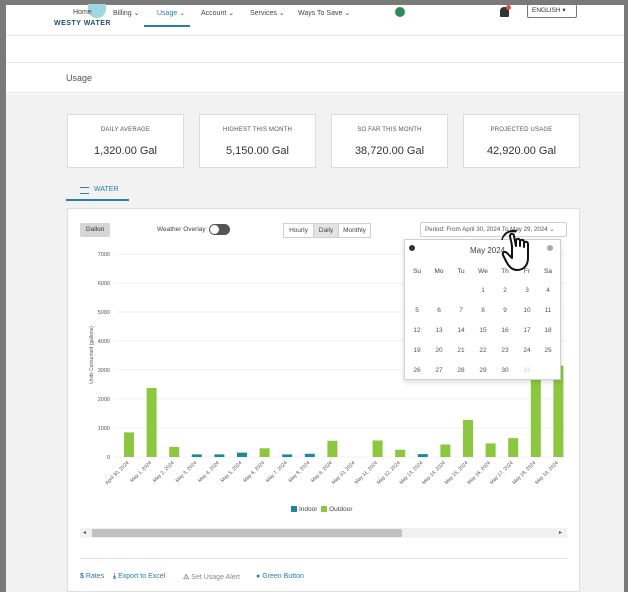 This screenshot has width=628, height=592. I want to click on y-tick-label: 6000, so click(104, 284).